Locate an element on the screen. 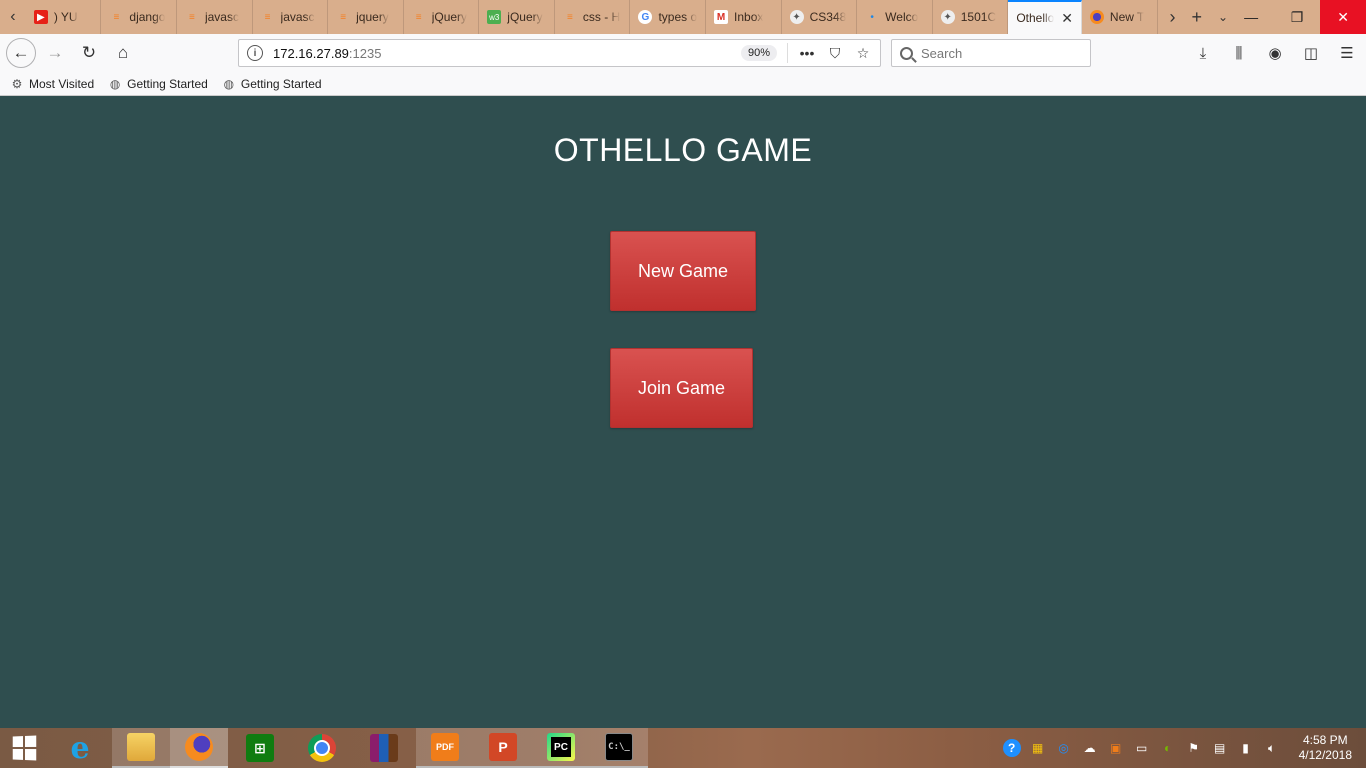 The image size is (1366, 768). zoom-level-badge: 90% is located at coordinates (758, 53).